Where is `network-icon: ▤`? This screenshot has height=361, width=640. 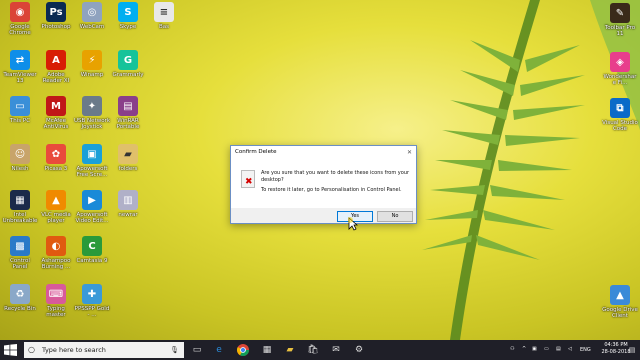
network-icon: ▤ is located at coordinates (558, 349).